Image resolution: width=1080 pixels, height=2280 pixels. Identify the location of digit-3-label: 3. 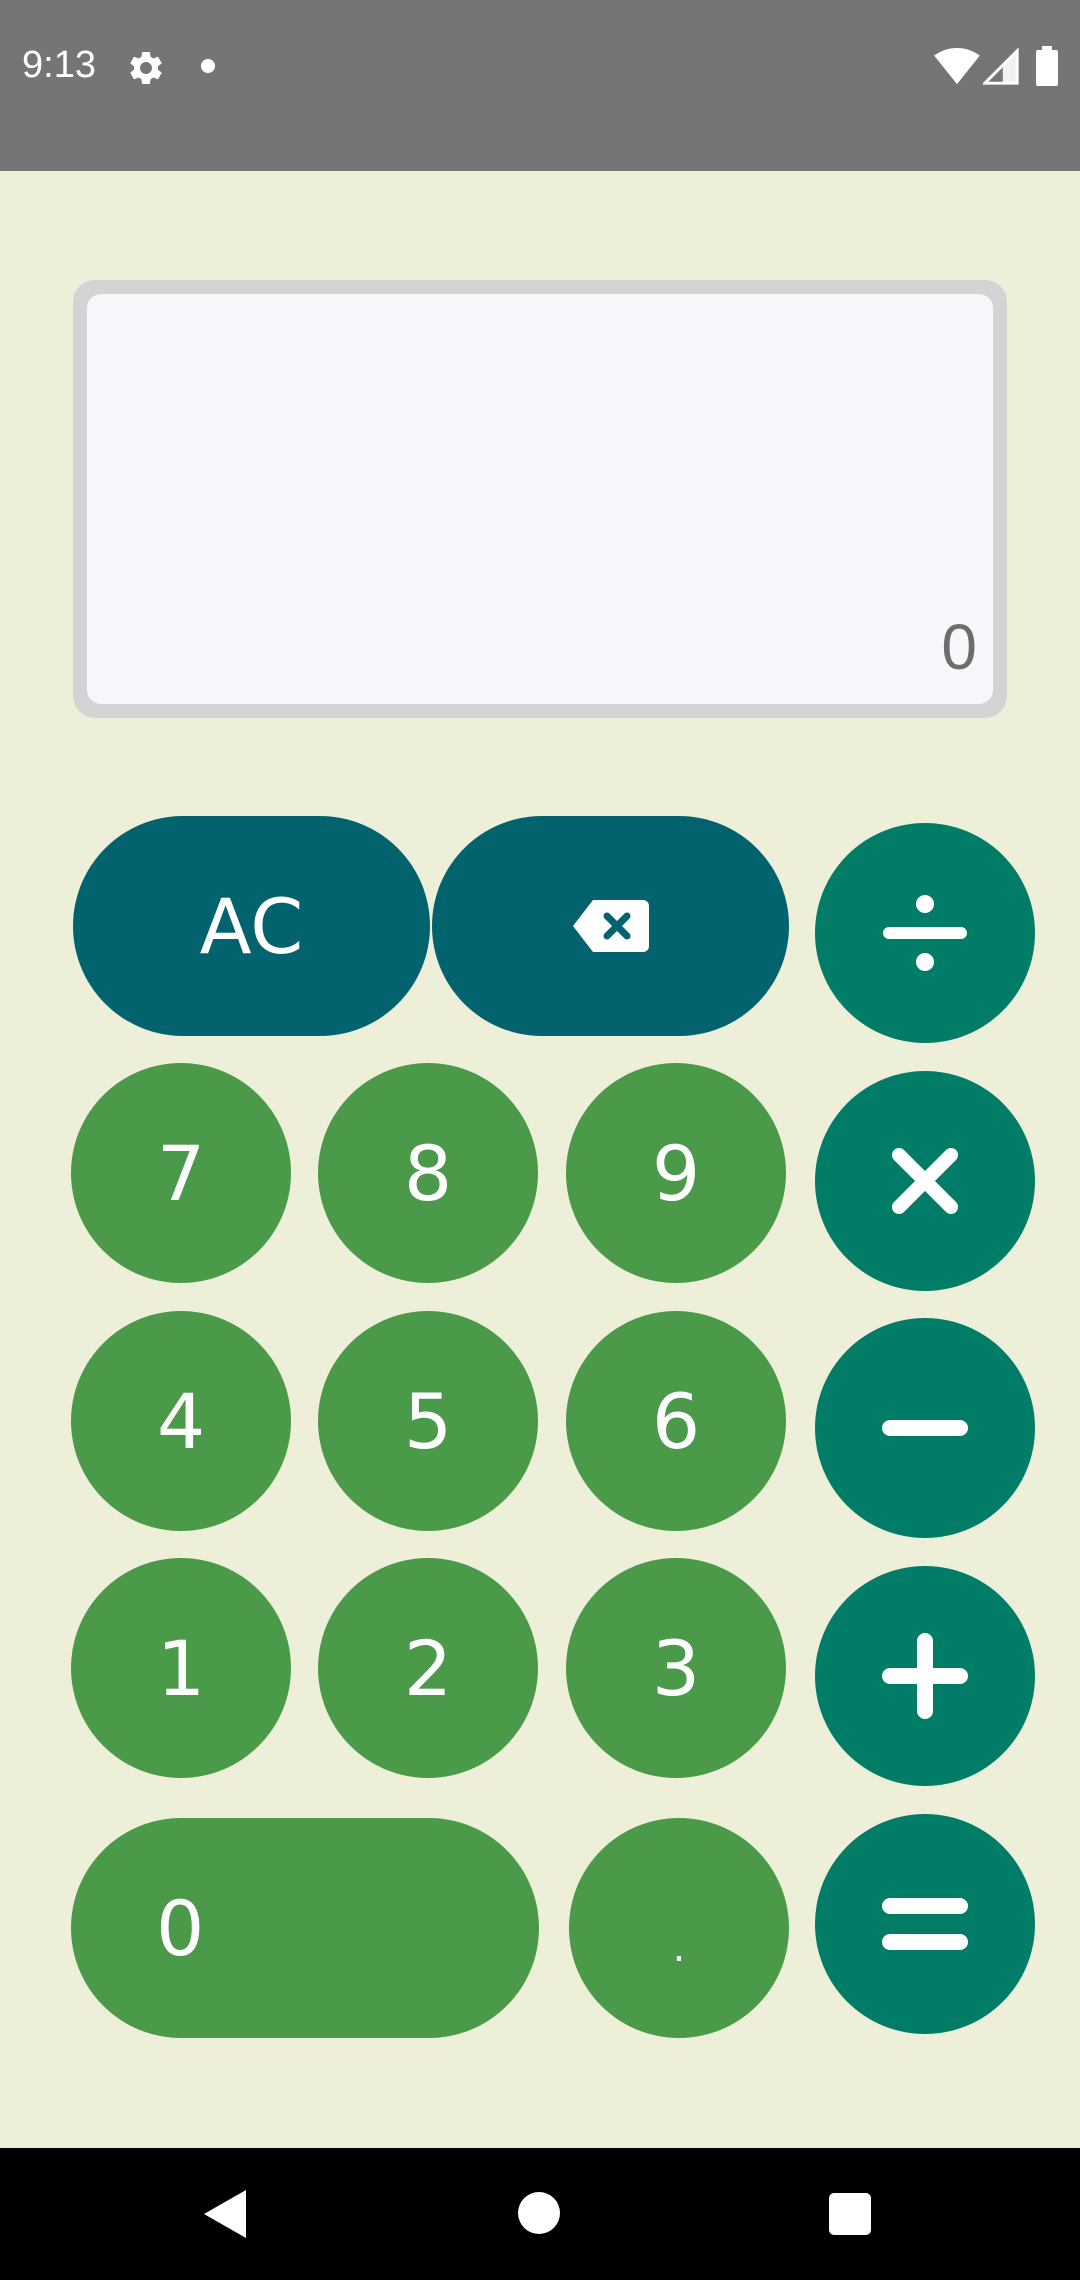
(676, 1668).